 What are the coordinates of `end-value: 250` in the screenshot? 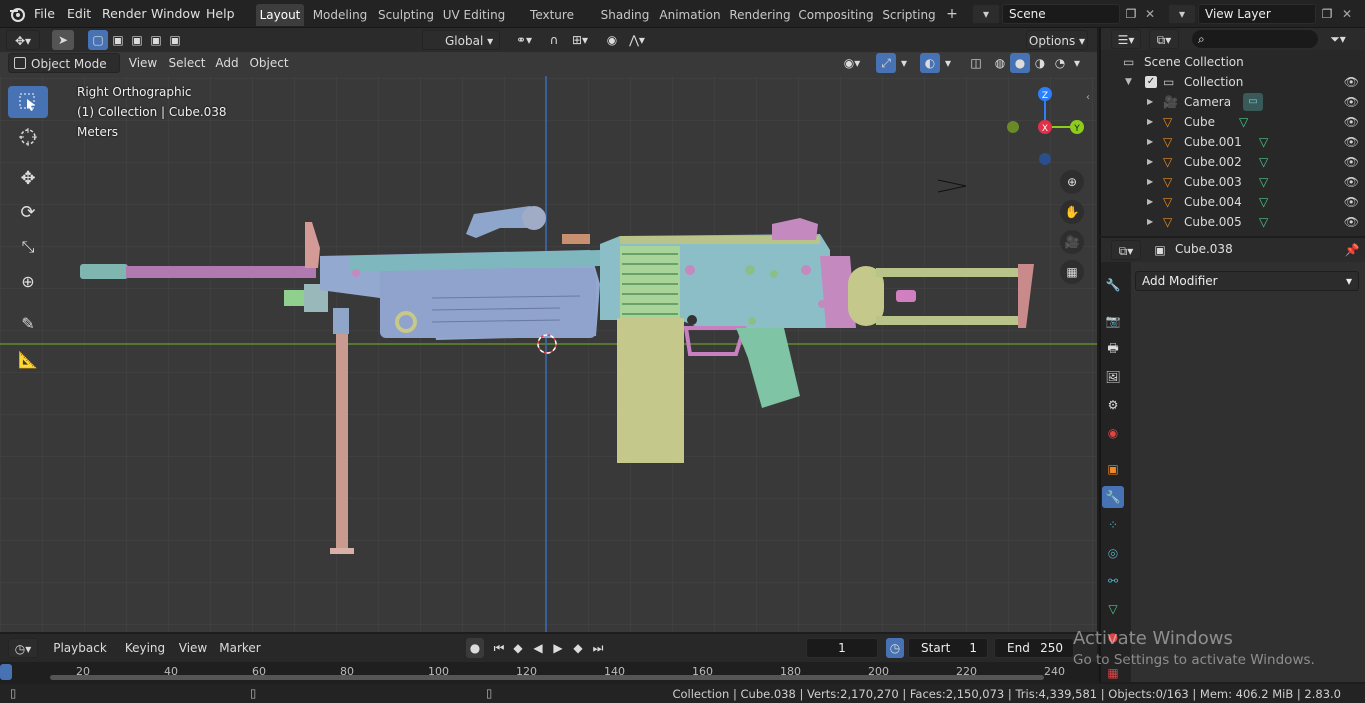 It's located at (1051, 648).